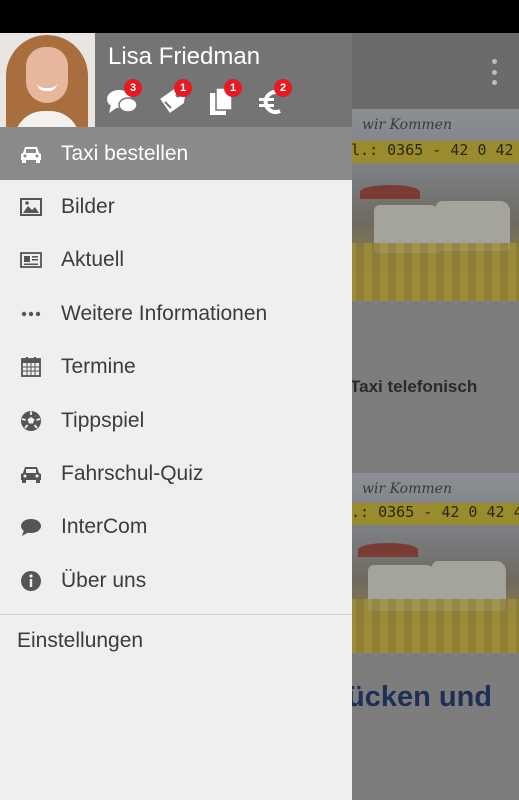 This screenshot has width=519, height=800. I want to click on image-icon, so click(31, 207).